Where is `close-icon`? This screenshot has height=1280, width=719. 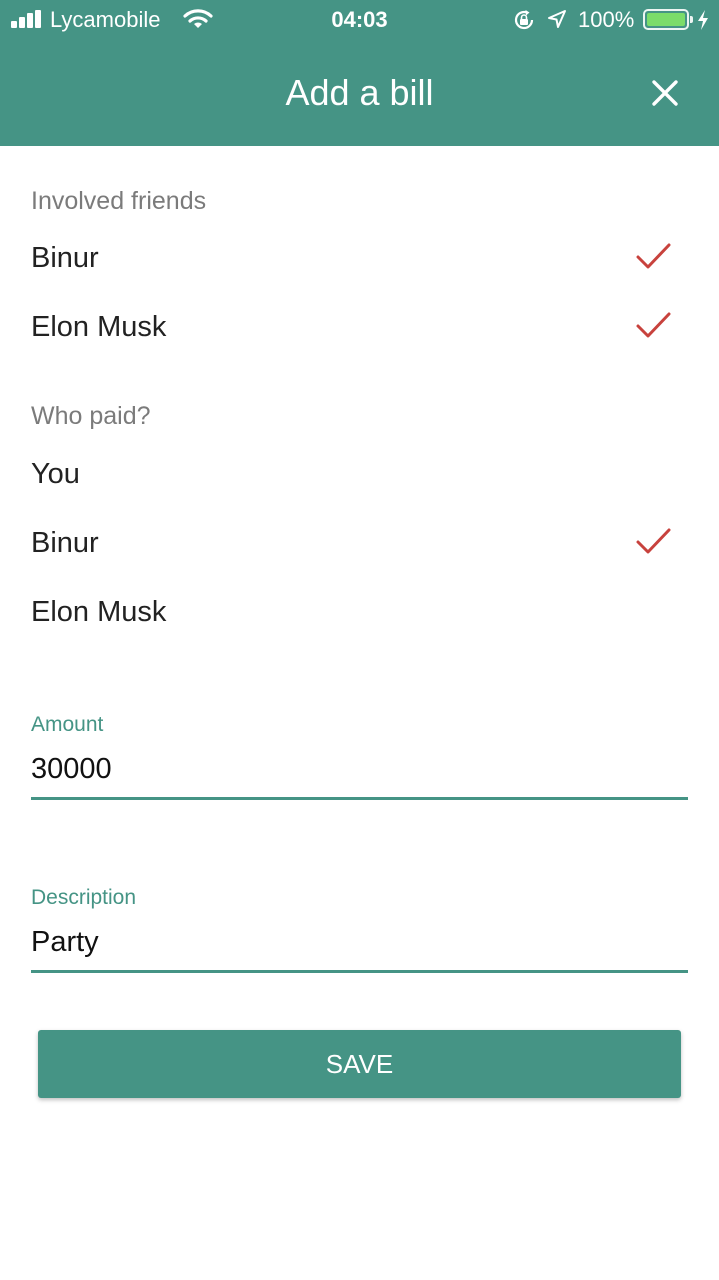 close-icon is located at coordinates (665, 93).